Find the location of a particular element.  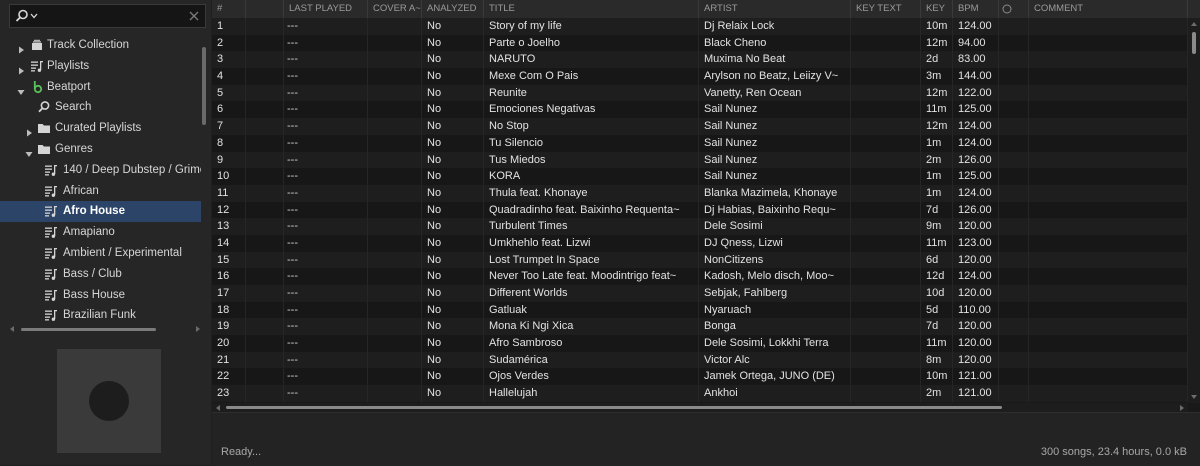

table-row: 18 --- No Gatluak Nyaruach 5d 110.00 is located at coordinates (700, 310).